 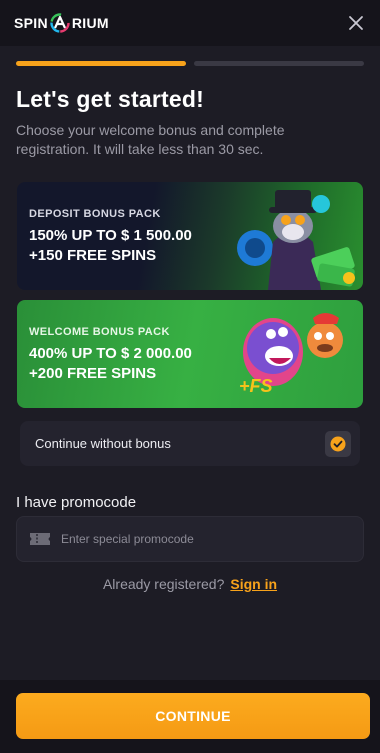 I want to click on no-bonus-label: Continue without bonus, so click(x=103, y=443).